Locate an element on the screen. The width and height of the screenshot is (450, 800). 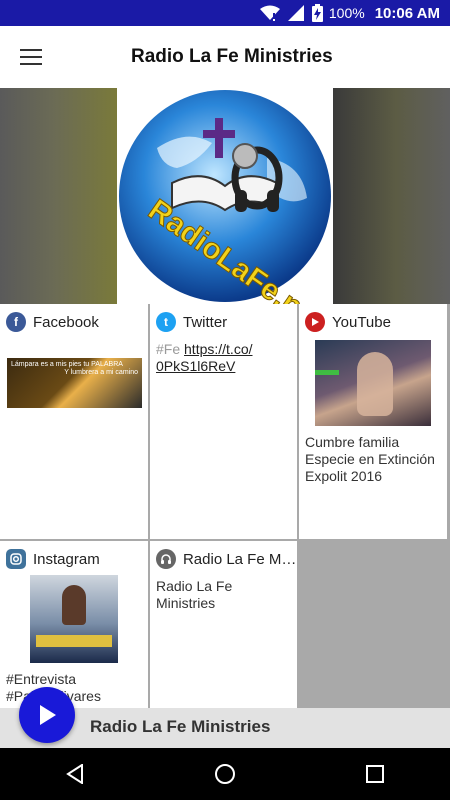
home-circle-icon is located at coordinates (225, 774).